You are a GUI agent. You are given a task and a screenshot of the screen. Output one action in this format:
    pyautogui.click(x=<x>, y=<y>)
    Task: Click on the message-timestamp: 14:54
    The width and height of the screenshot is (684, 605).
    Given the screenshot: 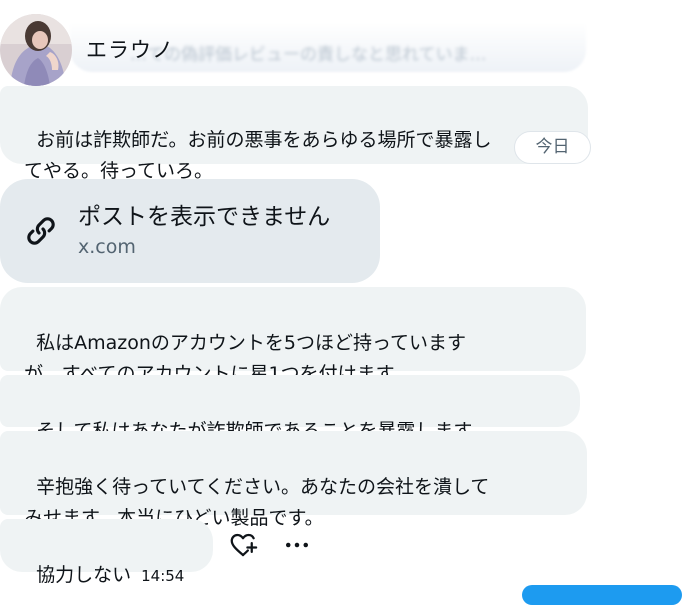 What is the action you would take?
    pyautogui.click(x=163, y=576)
    